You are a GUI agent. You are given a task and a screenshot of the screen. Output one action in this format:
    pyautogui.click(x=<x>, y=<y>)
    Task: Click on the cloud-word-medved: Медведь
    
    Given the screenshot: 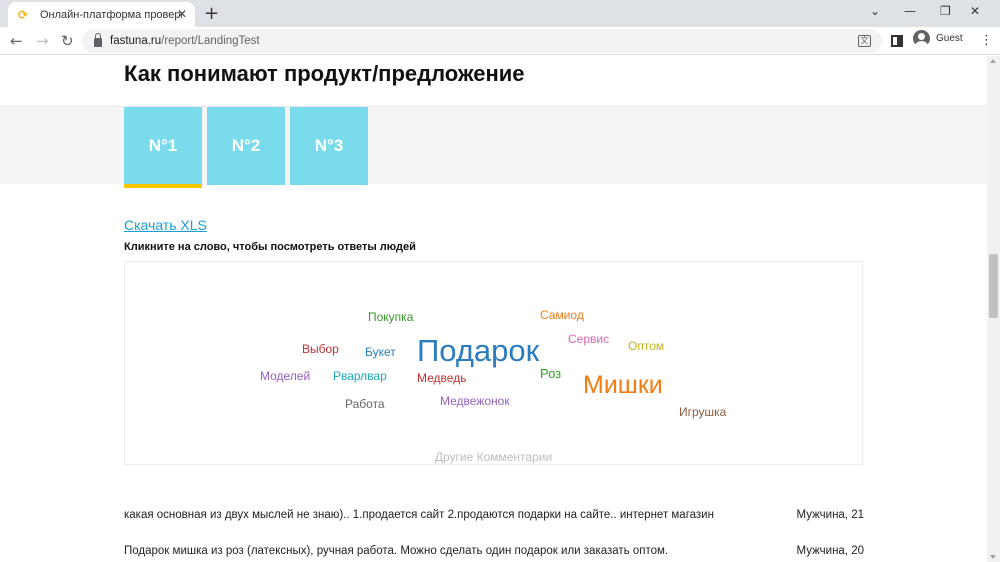 What is the action you would take?
    pyautogui.click(x=441, y=378)
    